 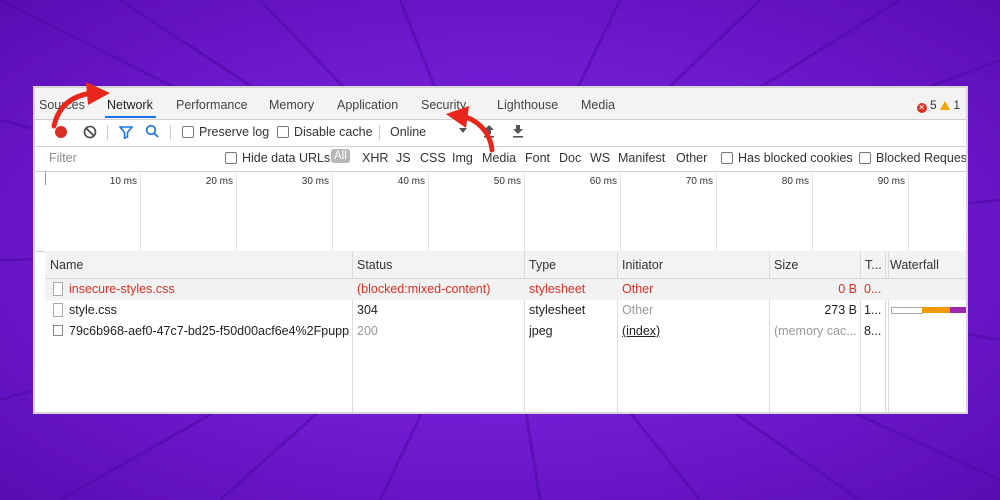 What do you see at coordinates (219, 181) in the screenshot?
I see `overview-tick-label: 20 ms` at bounding box center [219, 181].